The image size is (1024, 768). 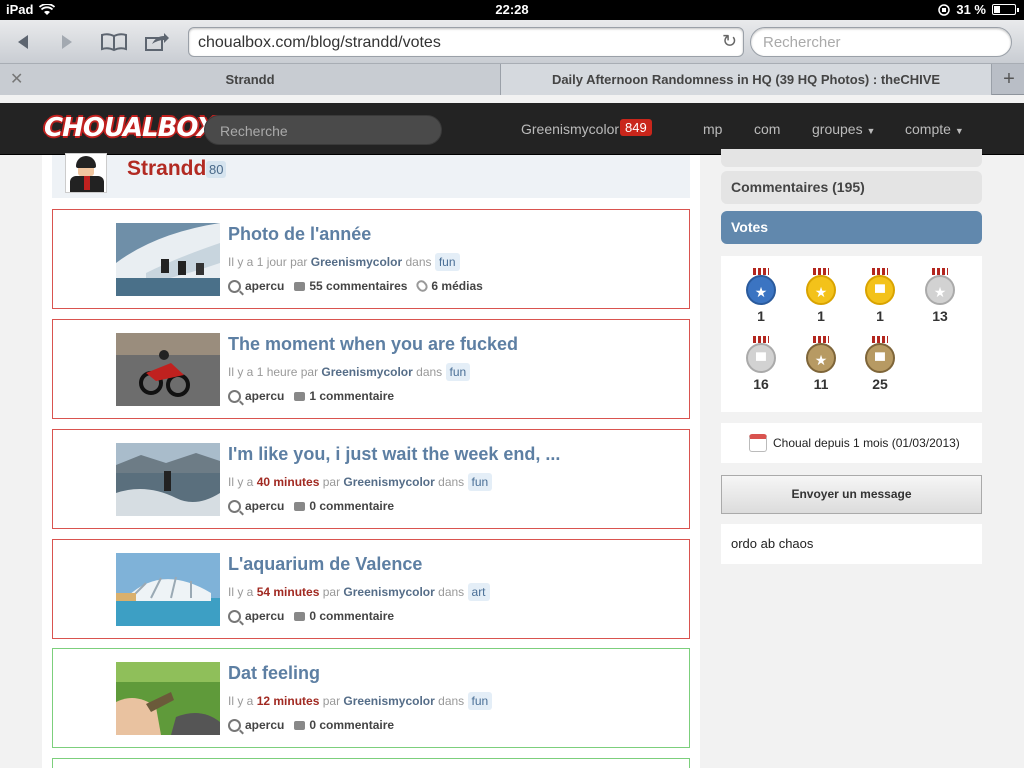 I want to click on post-actions: apercu 0 commentaire, so click(x=311, y=725).